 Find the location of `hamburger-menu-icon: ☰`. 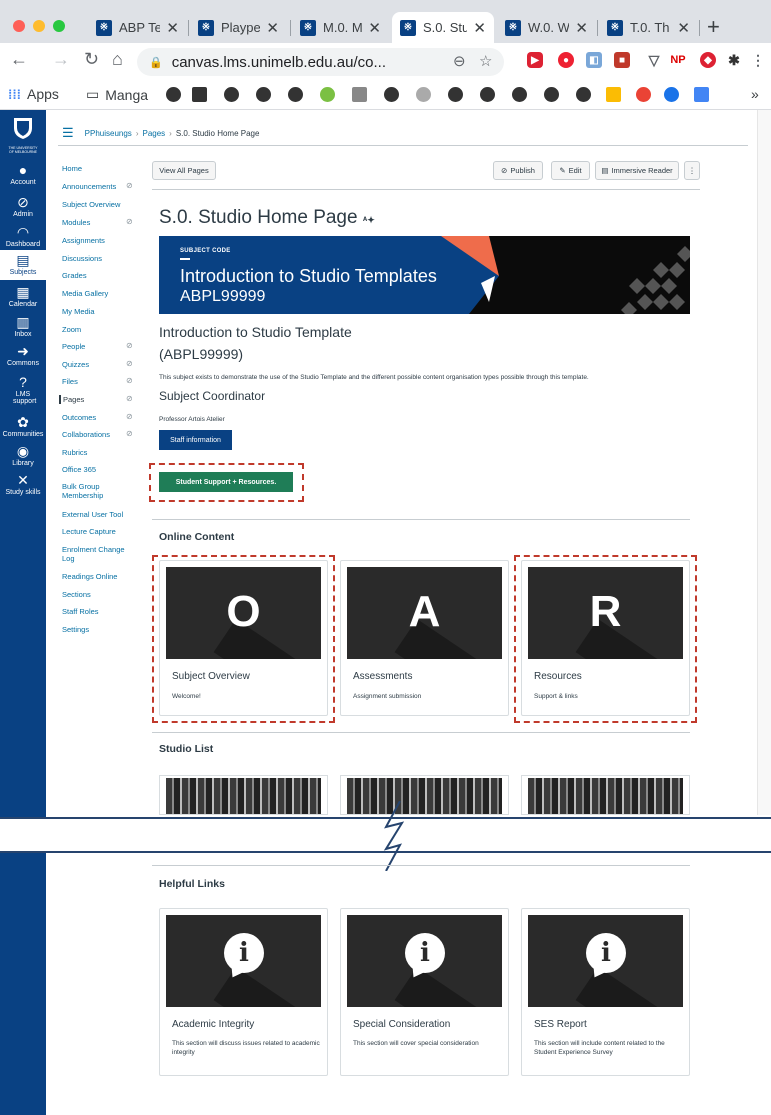

hamburger-menu-icon: ☰ is located at coordinates (68, 133).